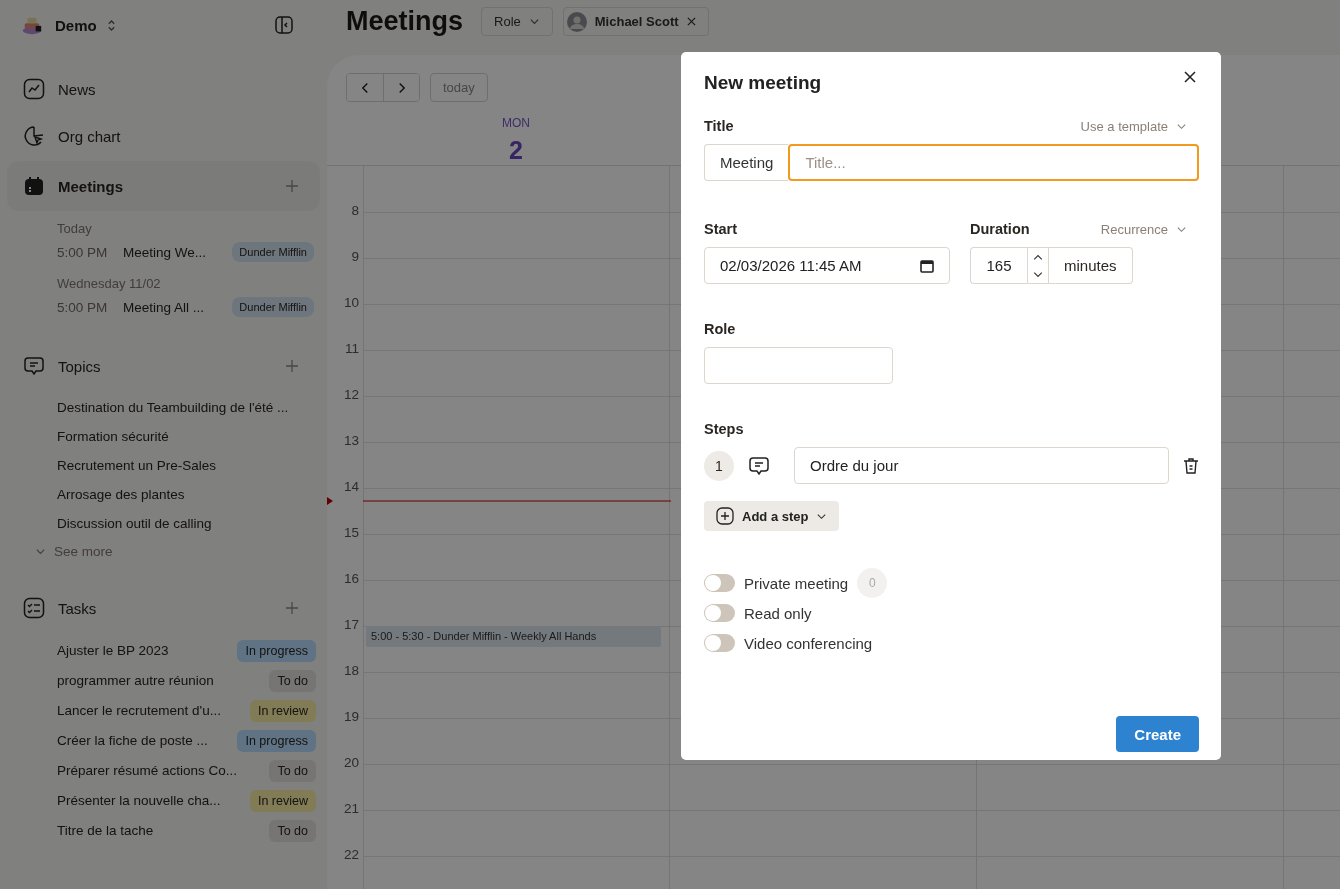 Image resolution: width=1340 pixels, height=889 pixels. I want to click on hour-label: 15, so click(351, 532).